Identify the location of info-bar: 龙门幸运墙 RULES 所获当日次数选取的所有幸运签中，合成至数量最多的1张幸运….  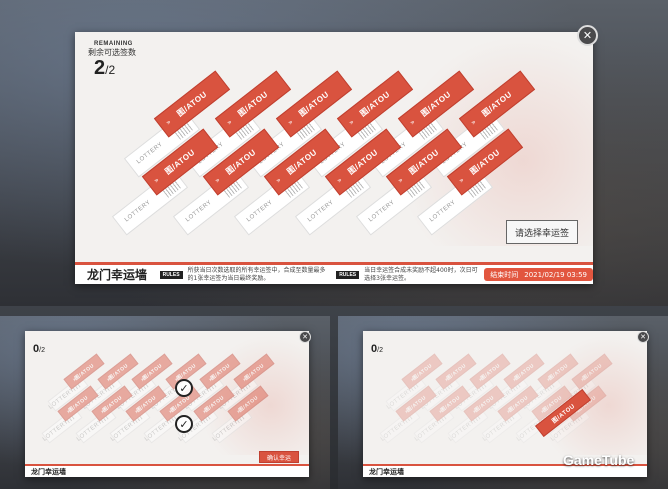
(334, 273).